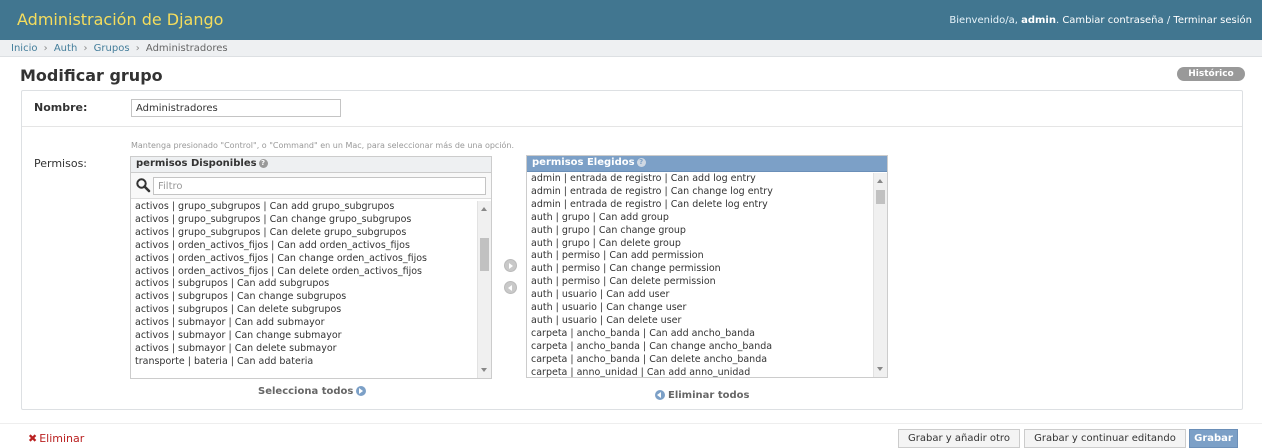 Image resolution: width=1262 pixels, height=448 pixels. I want to click on permission-option: transporte | bateria | Can add bateria, so click(306, 362).